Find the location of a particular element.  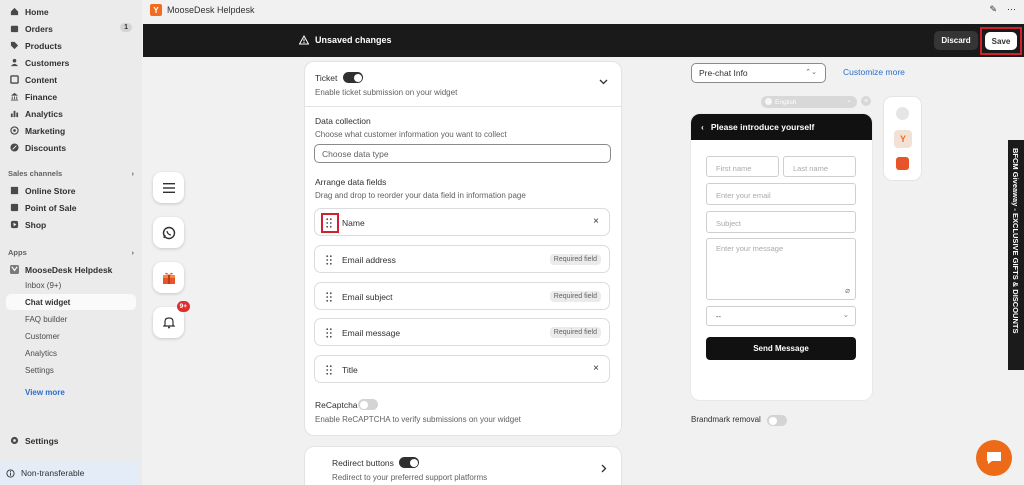

sidebar-item-moosedesk: MooseDesk Helpdesk is located at coordinates (71, 269).